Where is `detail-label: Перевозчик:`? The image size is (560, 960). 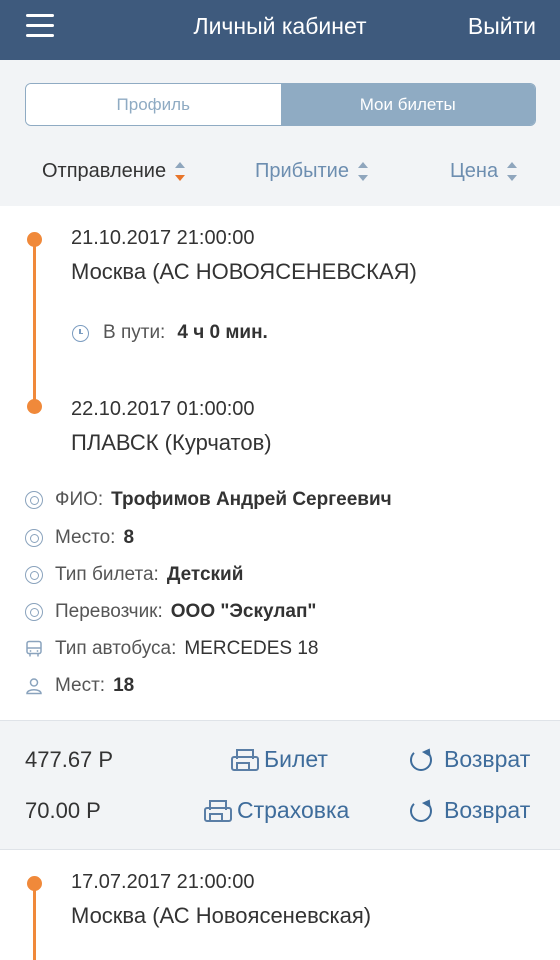
detail-label: Перевозчик: is located at coordinates (109, 611).